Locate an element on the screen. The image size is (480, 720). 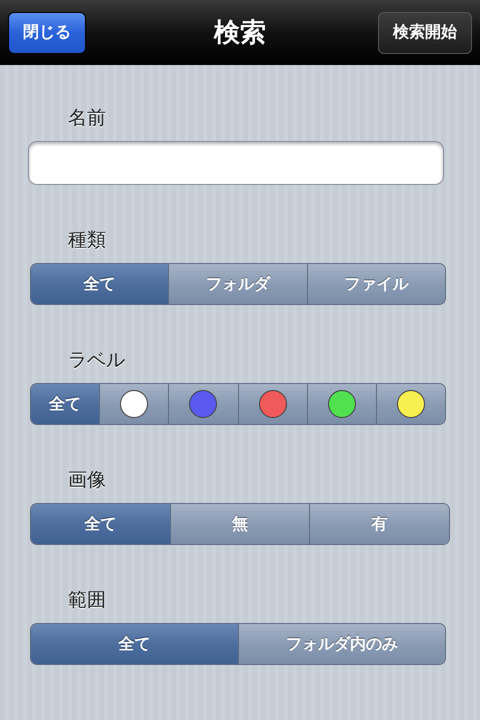
segment-tab: 有 is located at coordinates (379, 524).